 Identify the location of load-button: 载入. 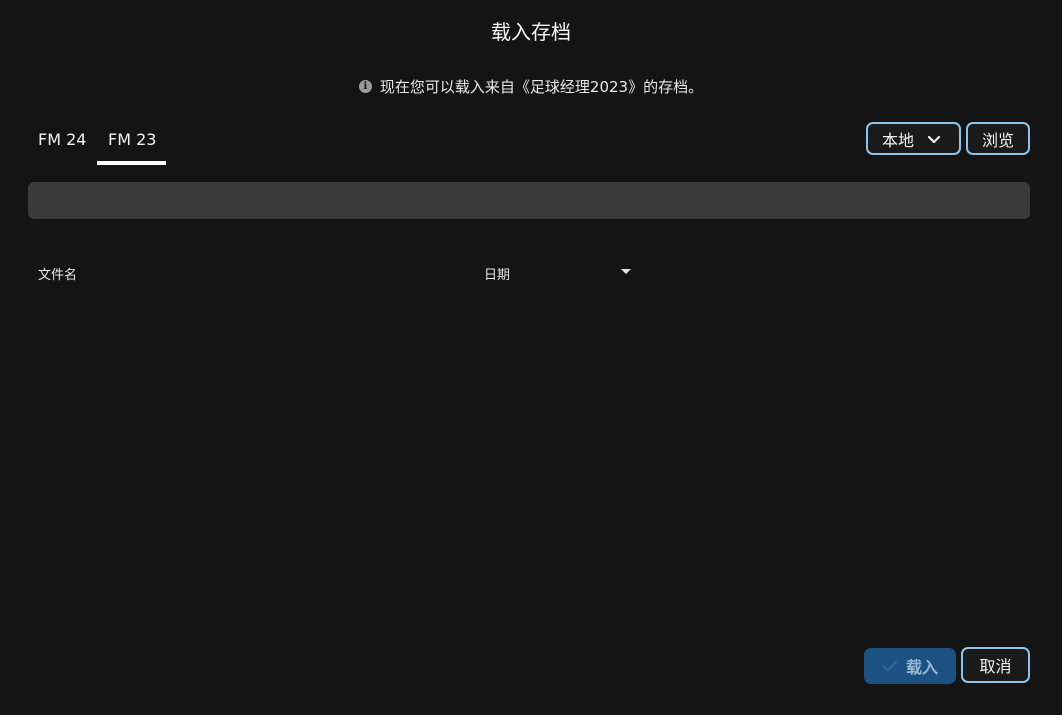
(910, 666).